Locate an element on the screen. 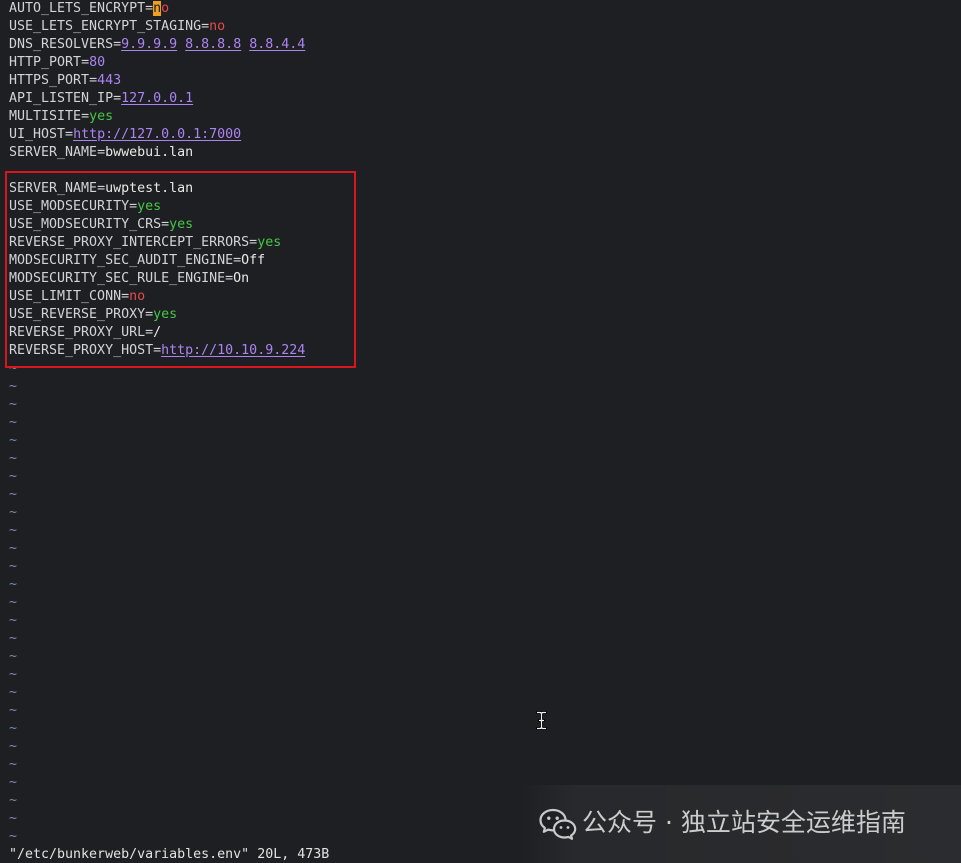 Image resolution: width=961 pixels, height=863 pixels. setting-key: MODSECURITY_SEC_AUDIT_ENGINE is located at coordinates (121, 260).